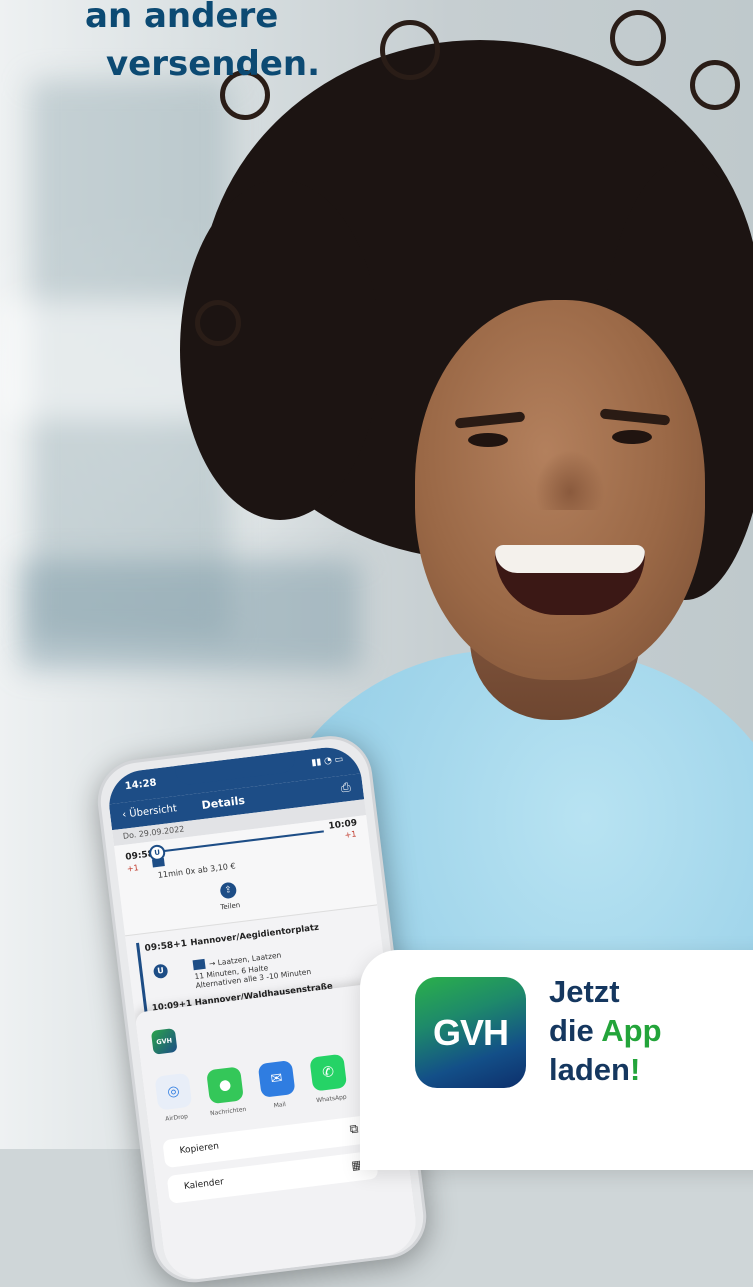  What do you see at coordinates (331, 1099) in the screenshot?
I see `share-target-label: WhatsApp` at bounding box center [331, 1099].